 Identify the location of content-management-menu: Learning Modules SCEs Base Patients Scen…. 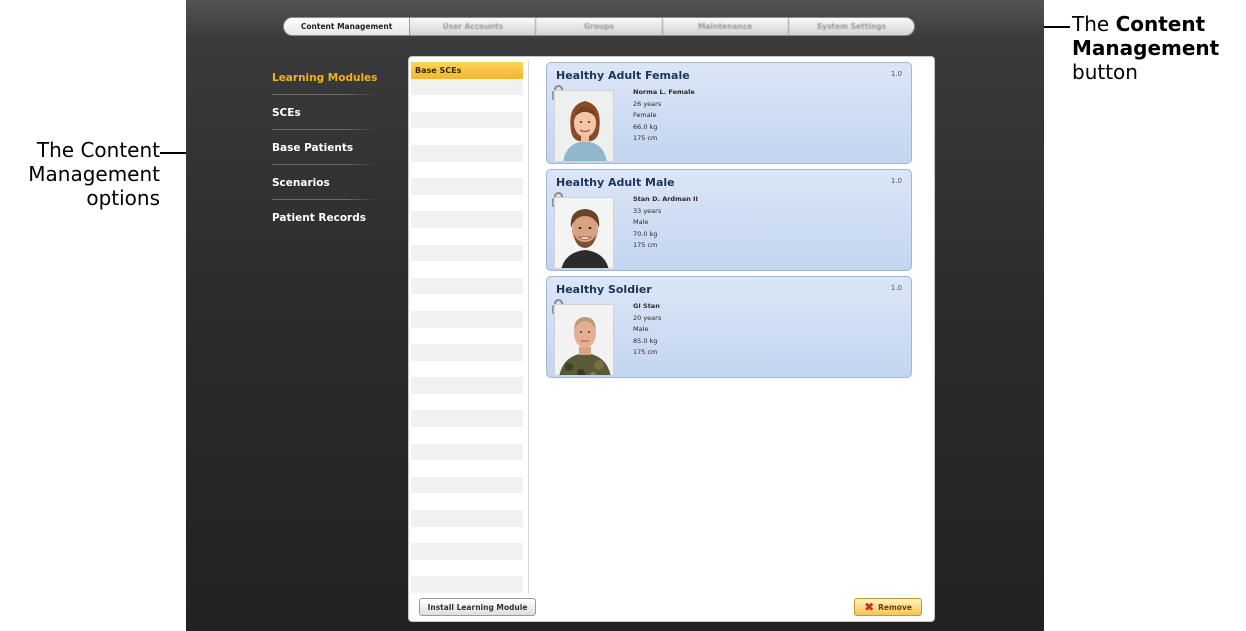
(322, 147).